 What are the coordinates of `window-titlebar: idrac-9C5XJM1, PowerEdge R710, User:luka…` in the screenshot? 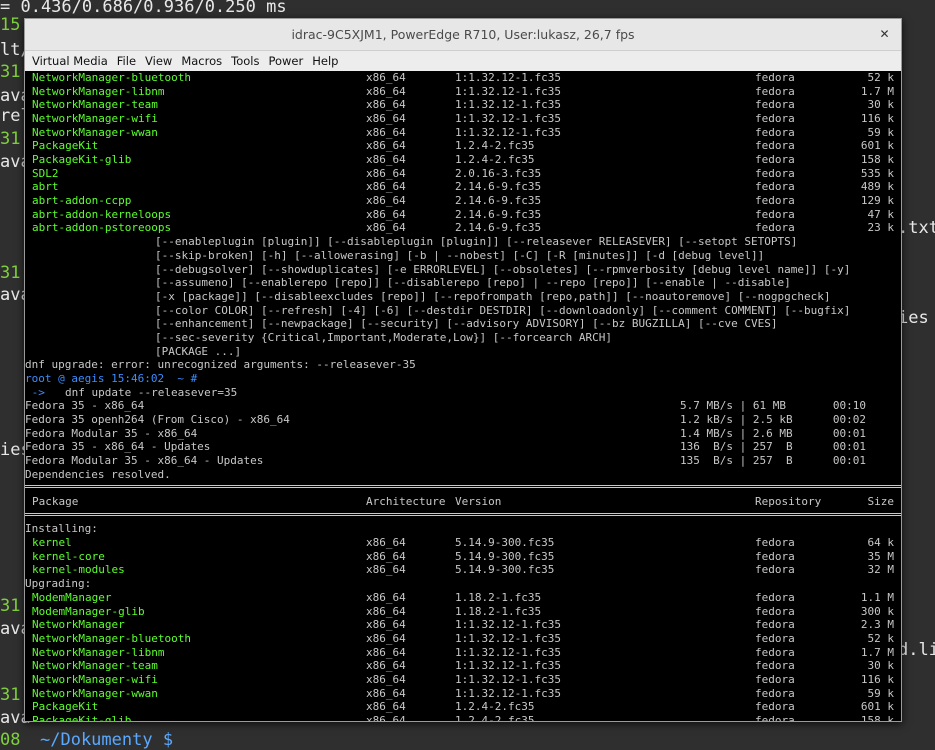 It's located at (463, 35).